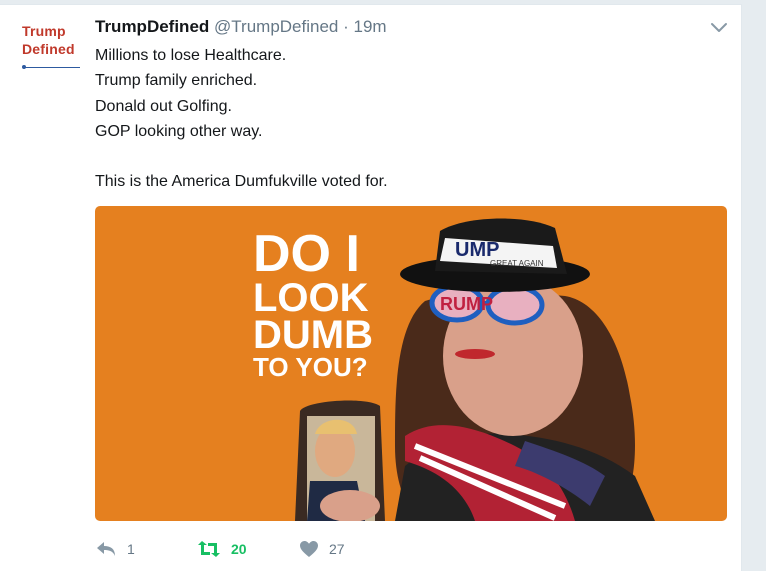 The height and width of the screenshot is (571, 766). Describe the element at coordinates (179, 131) in the screenshot. I see `tweet-text-line: GOP looking other way.` at that location.